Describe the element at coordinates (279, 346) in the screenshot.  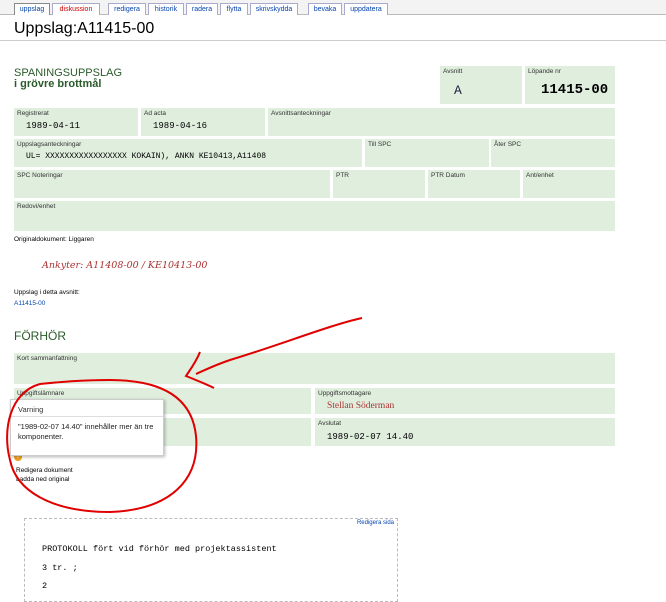
I see `red-arrow-shaft` at that location.